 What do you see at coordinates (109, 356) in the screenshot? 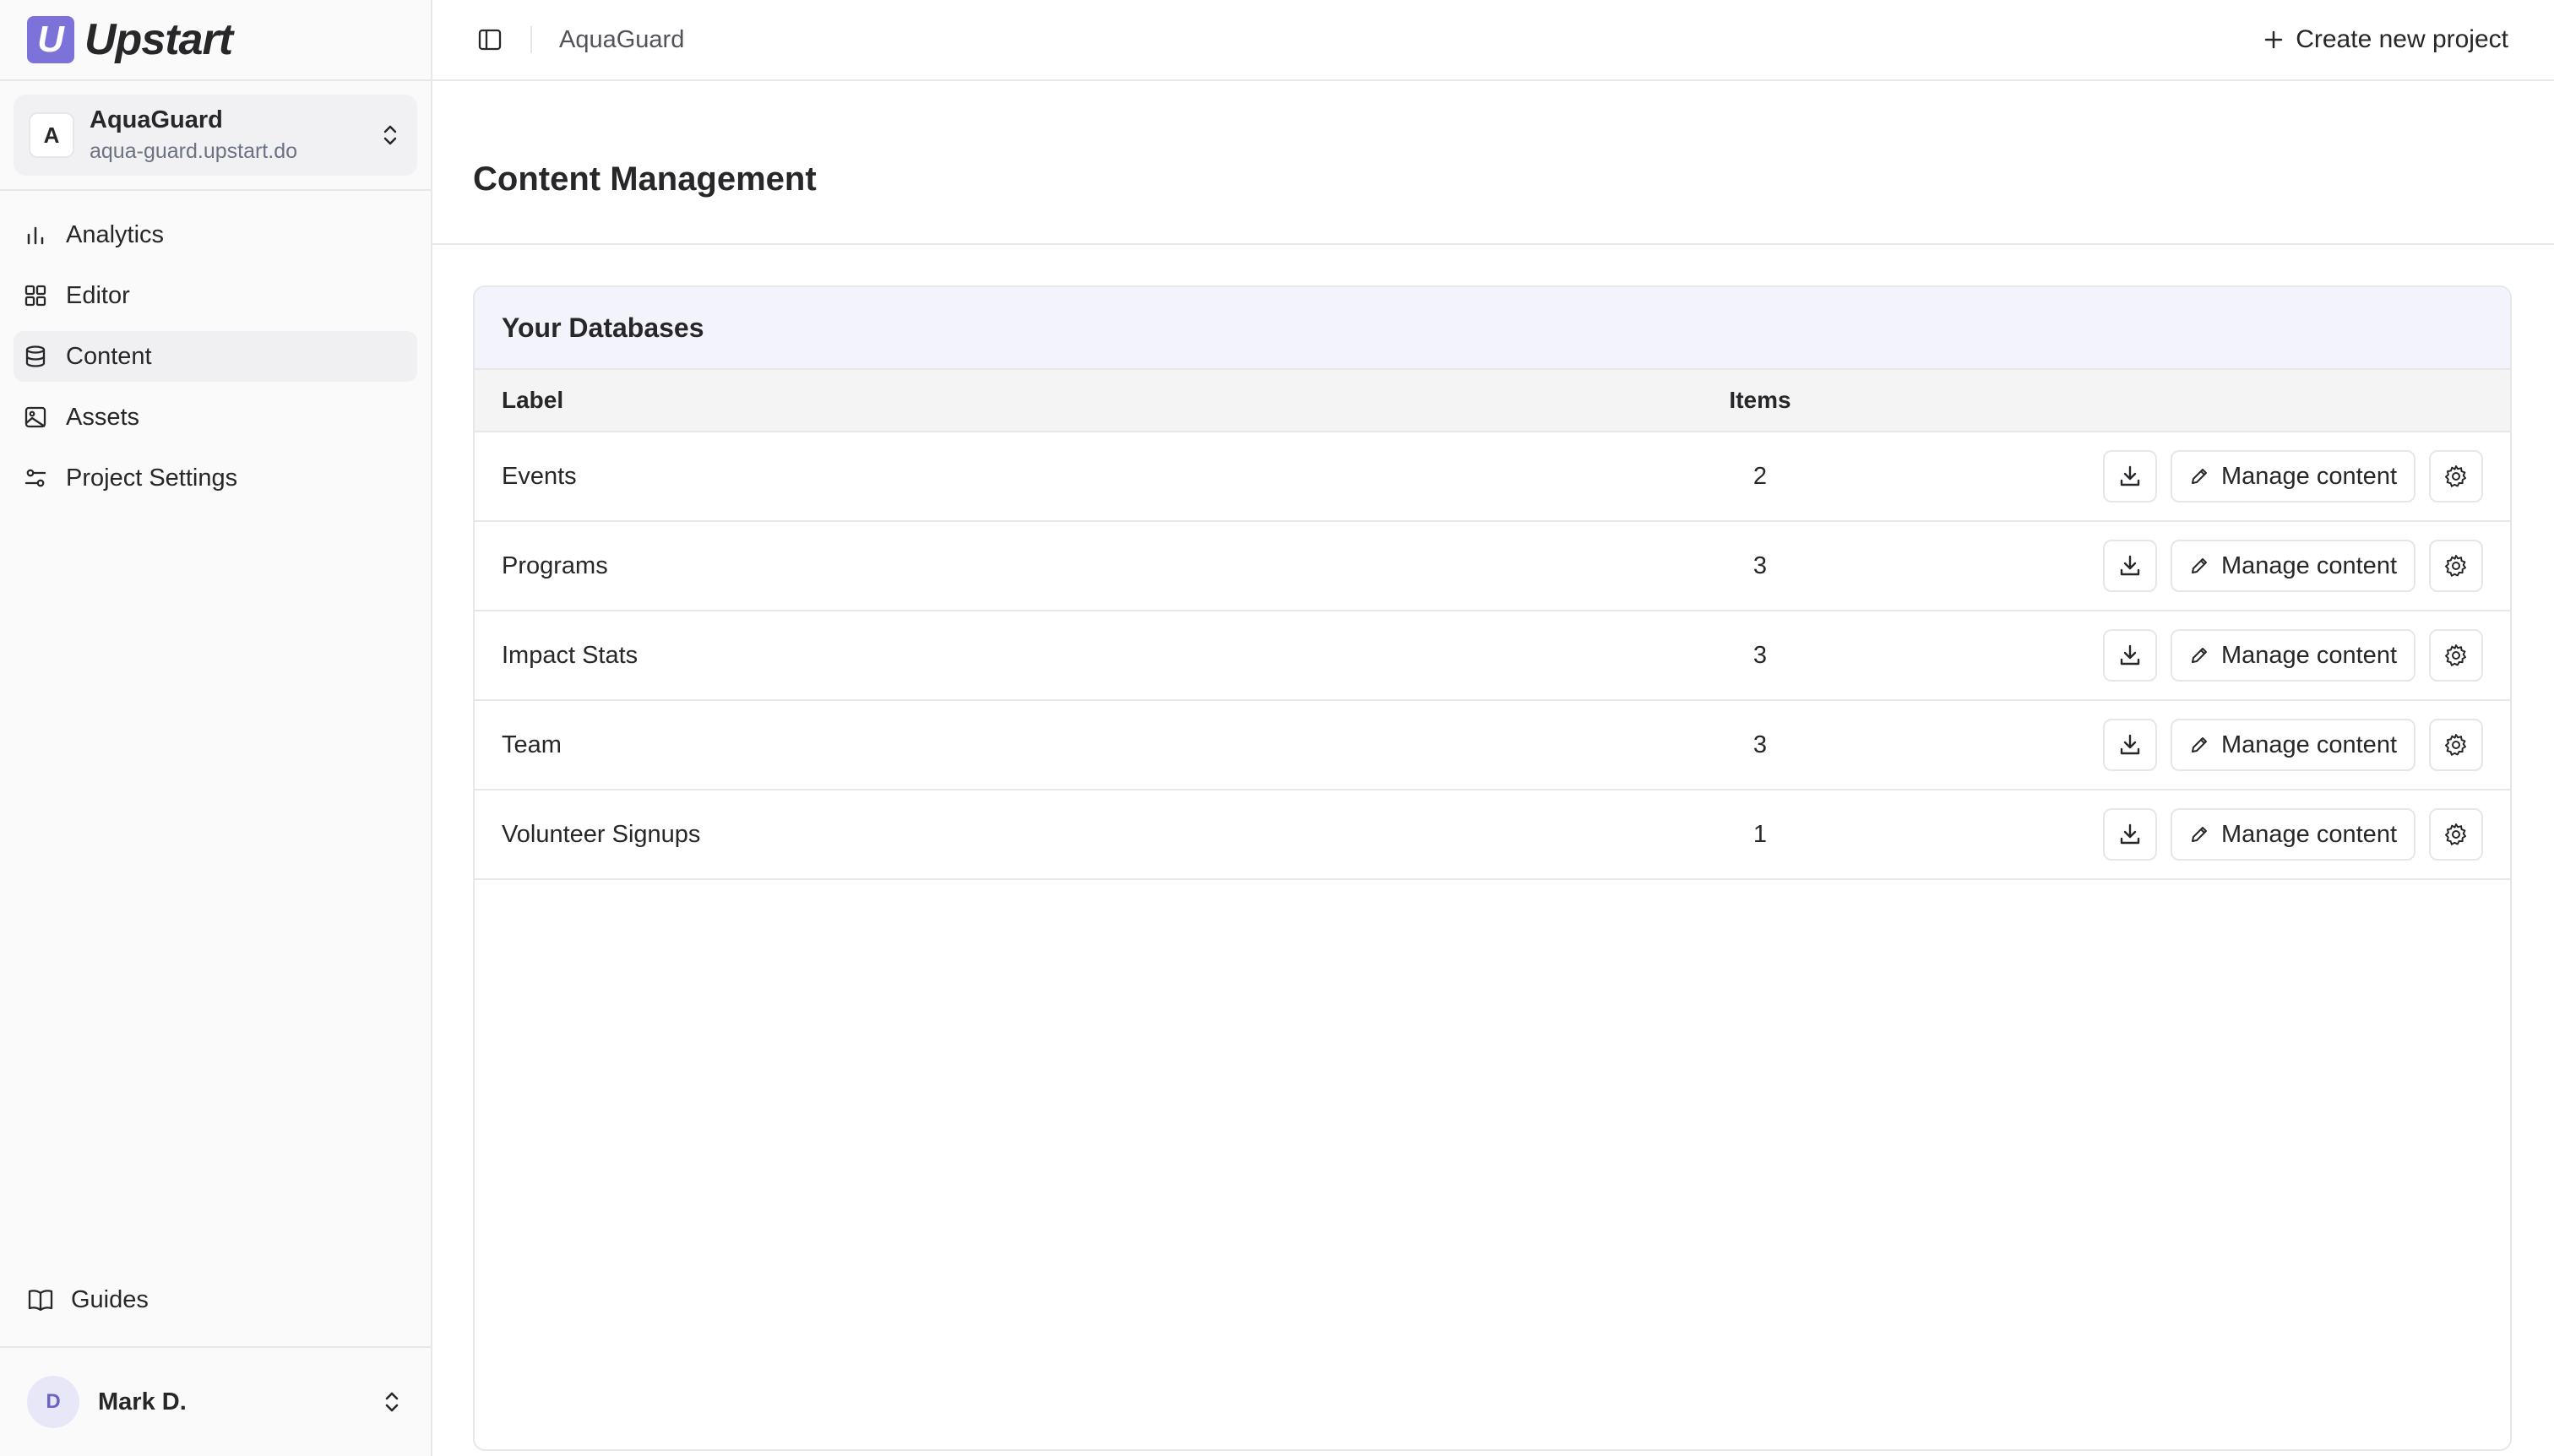
I see `sidebar-item-label: Content` at bounding box center [109, 356].